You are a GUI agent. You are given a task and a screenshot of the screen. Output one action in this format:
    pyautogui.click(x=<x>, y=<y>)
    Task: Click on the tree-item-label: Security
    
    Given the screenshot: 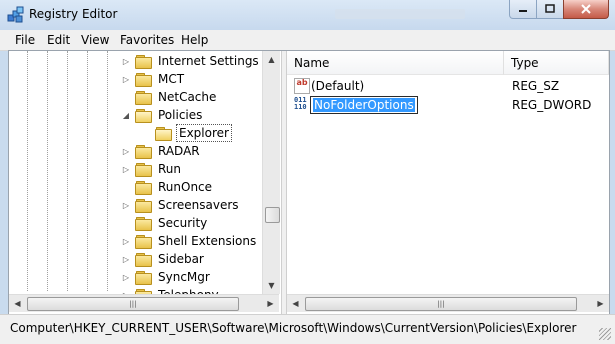 What is the action you would take?
    pyautogui.click(x=183, y=223)
    